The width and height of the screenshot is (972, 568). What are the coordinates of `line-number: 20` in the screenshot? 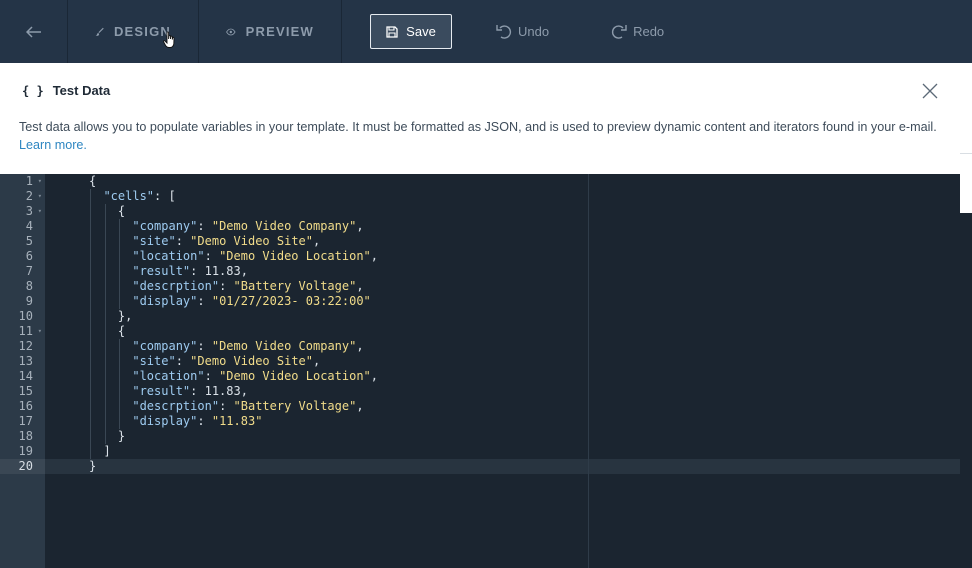 It's located at (22, 466).